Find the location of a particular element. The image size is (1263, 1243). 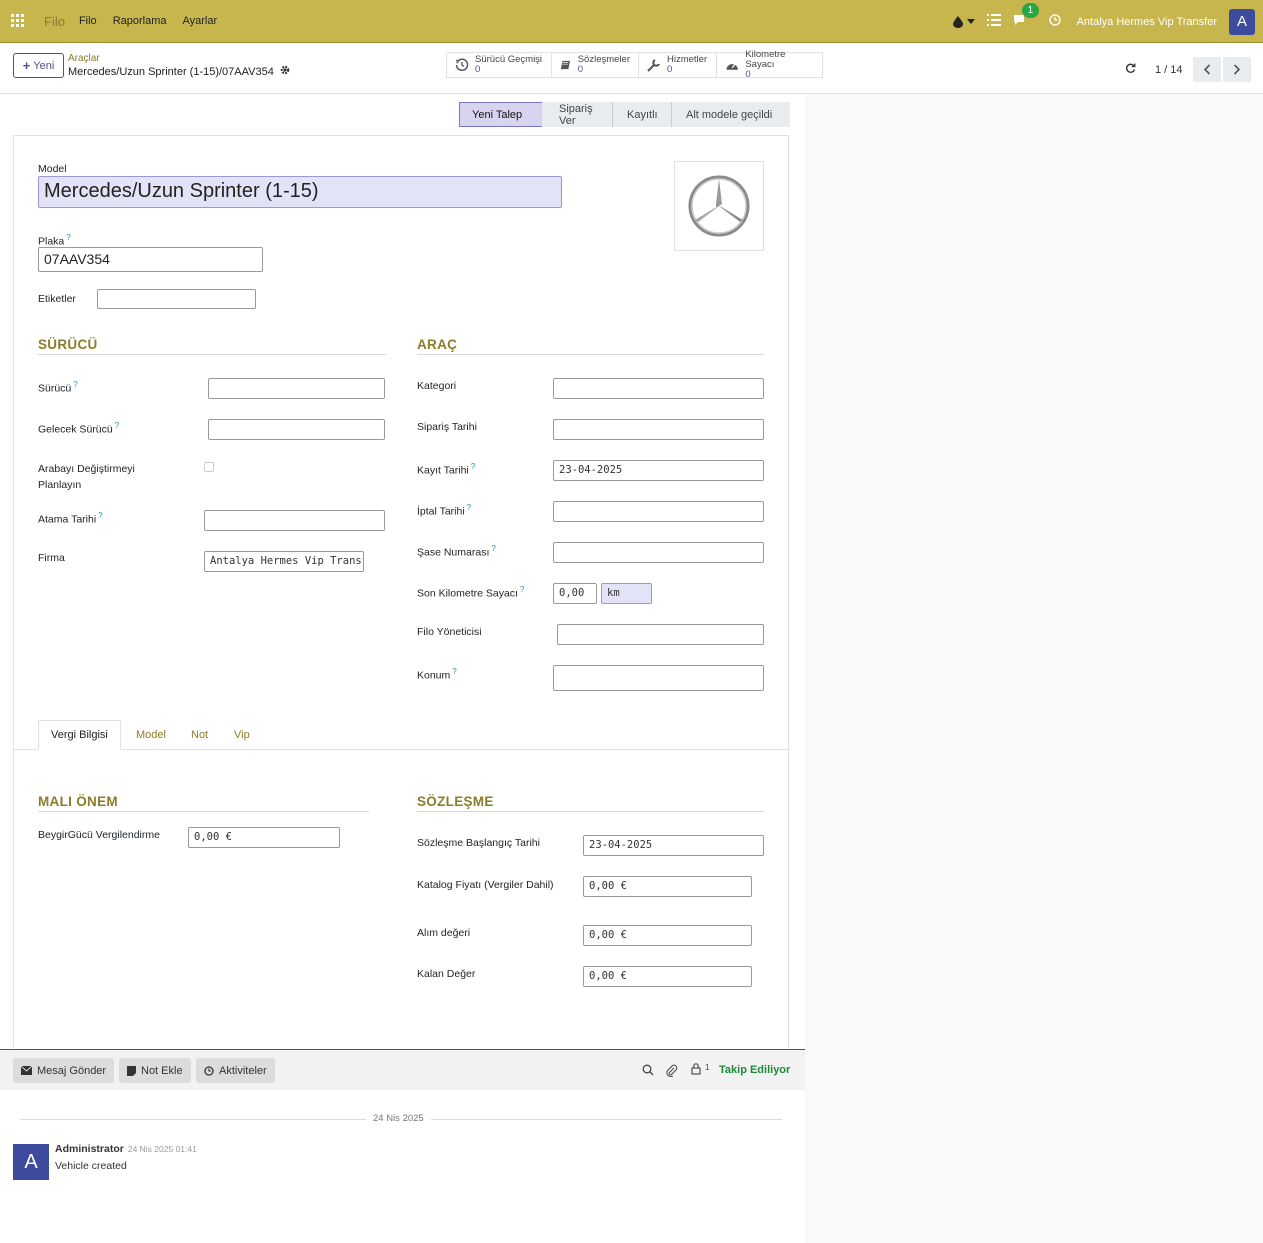

vehicle-image is located at coordinates (719, 206).